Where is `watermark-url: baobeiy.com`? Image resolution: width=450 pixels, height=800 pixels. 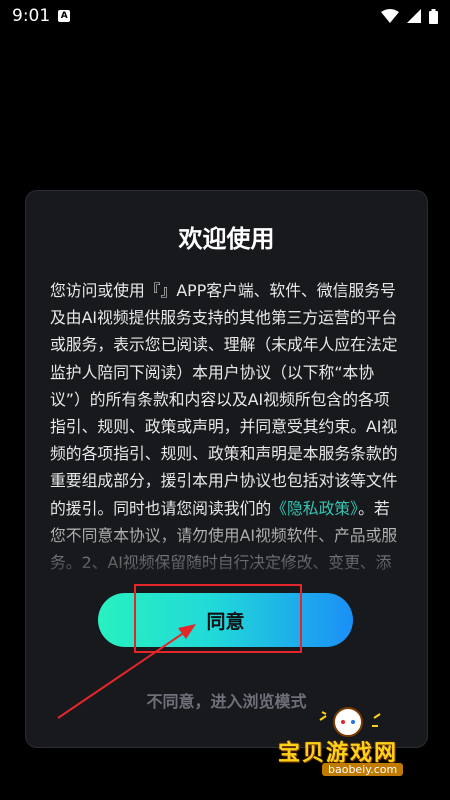
watermark-url: baobeiy.com is located at coordinates (363, 769).